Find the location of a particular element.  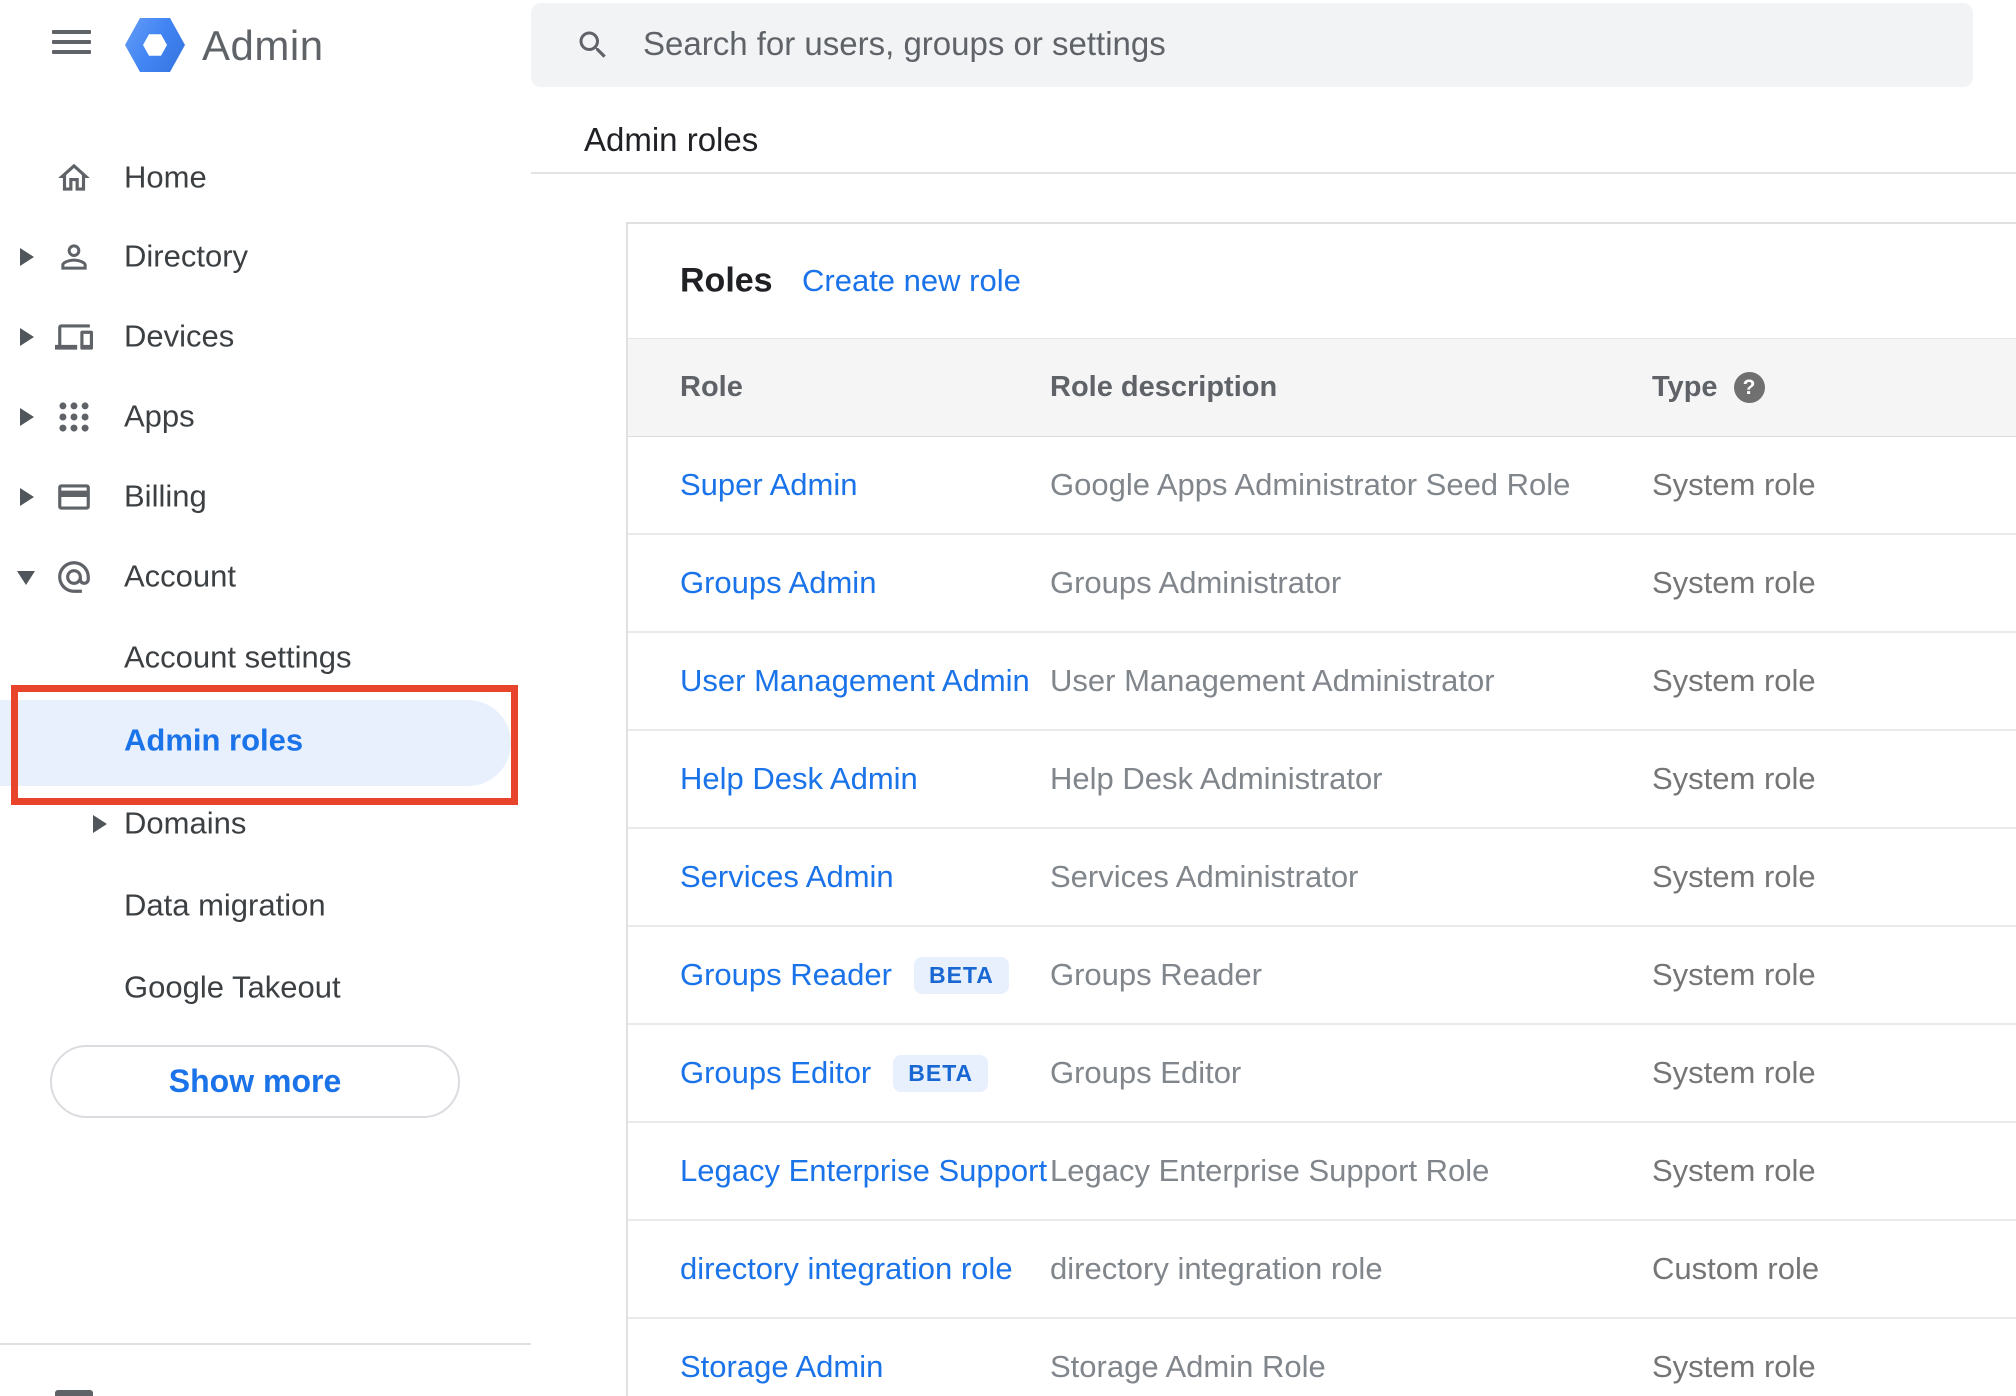

devices-icon is located at coordinates (74, 337).